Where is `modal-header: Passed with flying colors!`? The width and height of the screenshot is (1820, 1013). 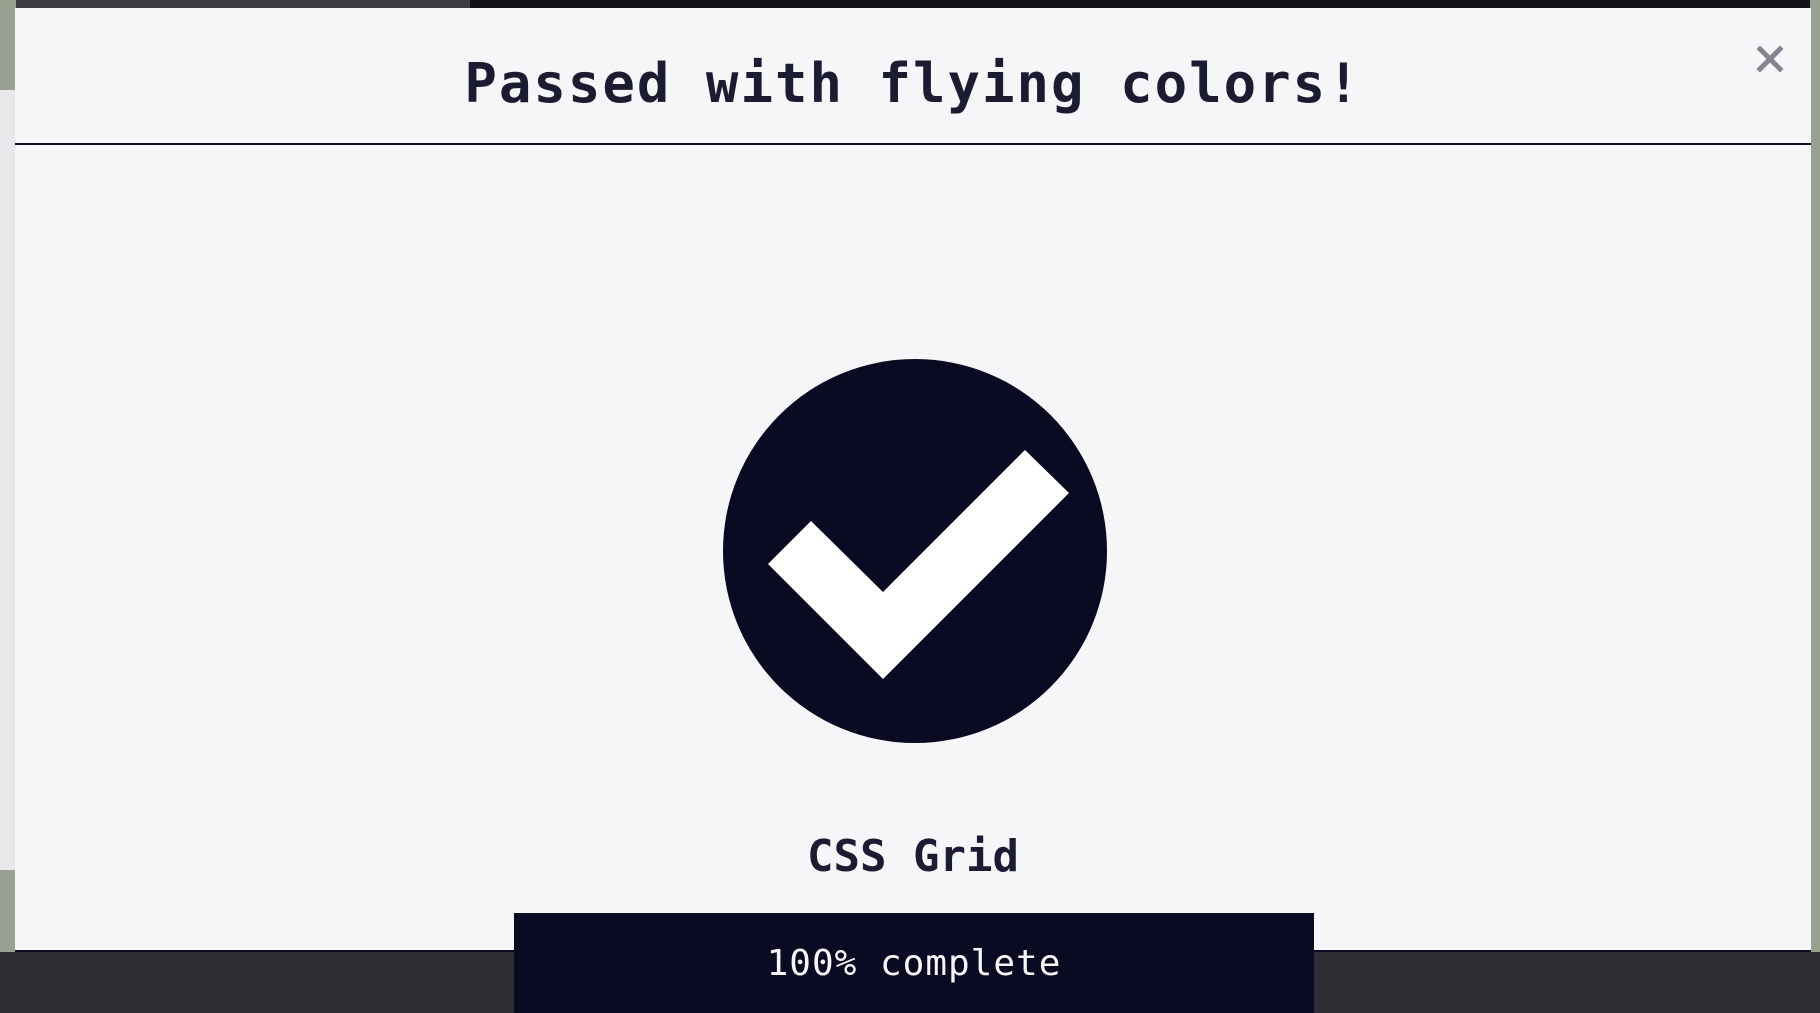
modal-header: Passed with flying colors! is located at coordinates (913, 76).